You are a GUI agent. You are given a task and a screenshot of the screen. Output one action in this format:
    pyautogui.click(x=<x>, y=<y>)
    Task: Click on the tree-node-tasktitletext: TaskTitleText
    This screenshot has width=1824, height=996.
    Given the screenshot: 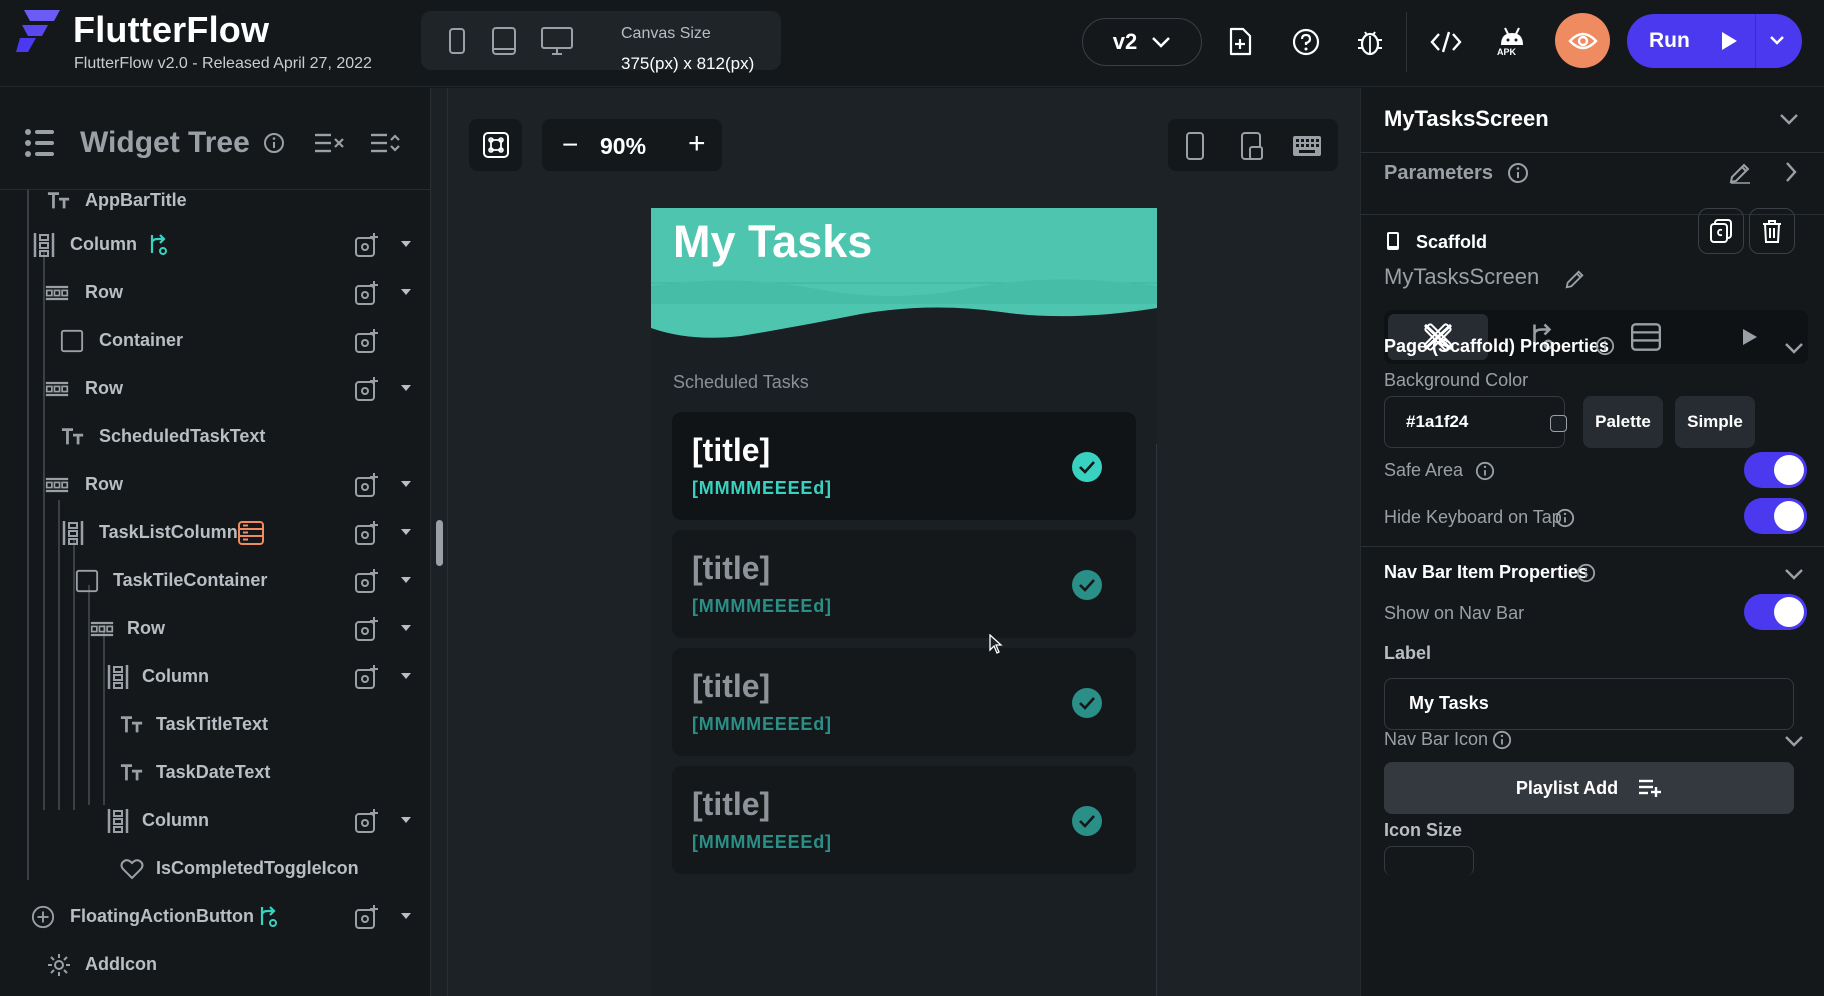 What is the action you would take?
    pyautogui.click(x=215, y=724)
    